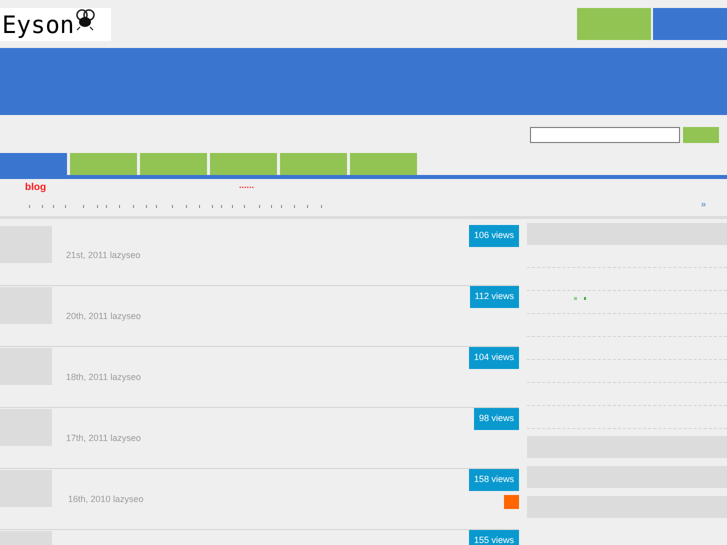 Image resolution: width=727 pixels, height=545 pixels. Describe the element at coordinates (494, 297) in the screenshot. I see `views-badge: 112 views` at that location.